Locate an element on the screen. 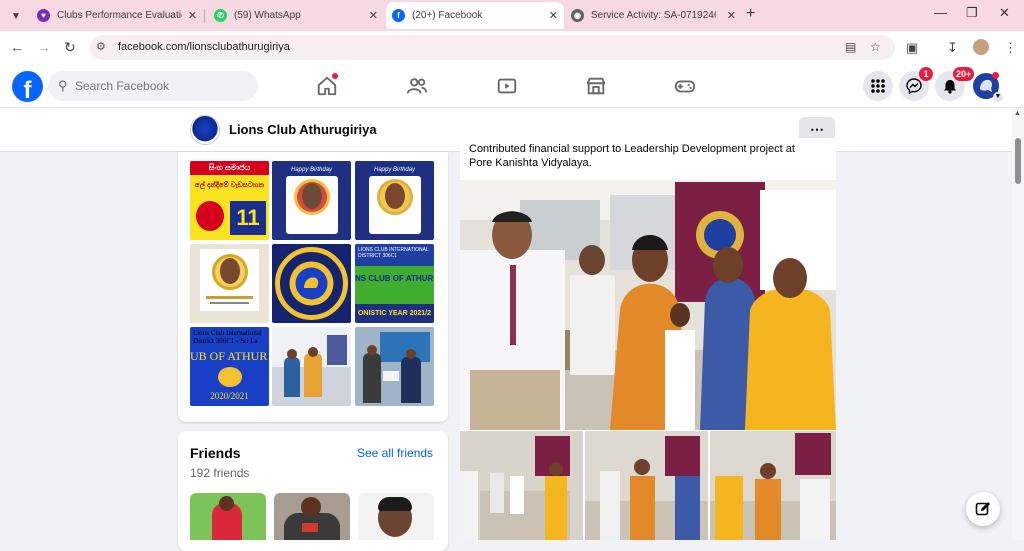 This screenshot has width=1024, height=551. scrollbar-thumb is located at coordinates (1018, 161).